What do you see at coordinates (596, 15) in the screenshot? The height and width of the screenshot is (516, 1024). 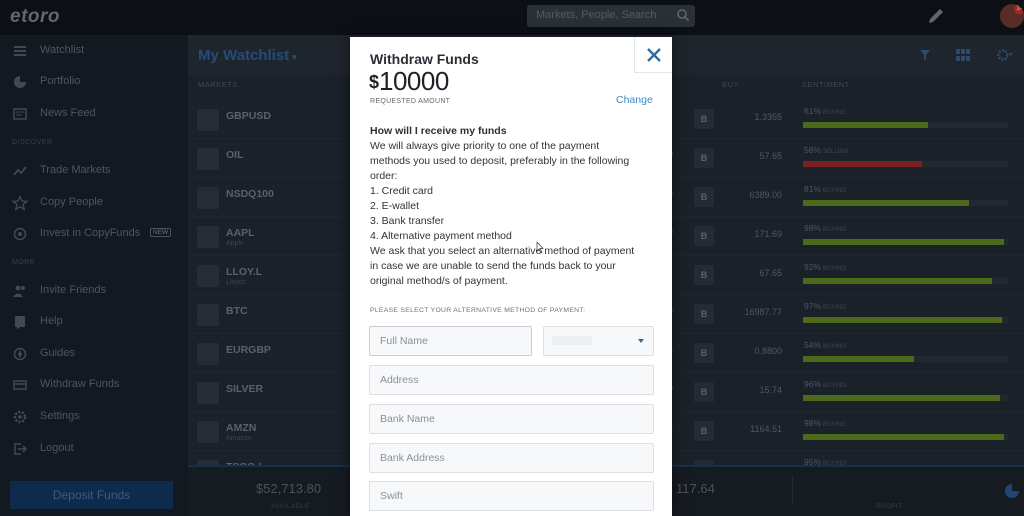 I see `search-placeholder: Markets, People, Search` at bounding box center [596, 15].